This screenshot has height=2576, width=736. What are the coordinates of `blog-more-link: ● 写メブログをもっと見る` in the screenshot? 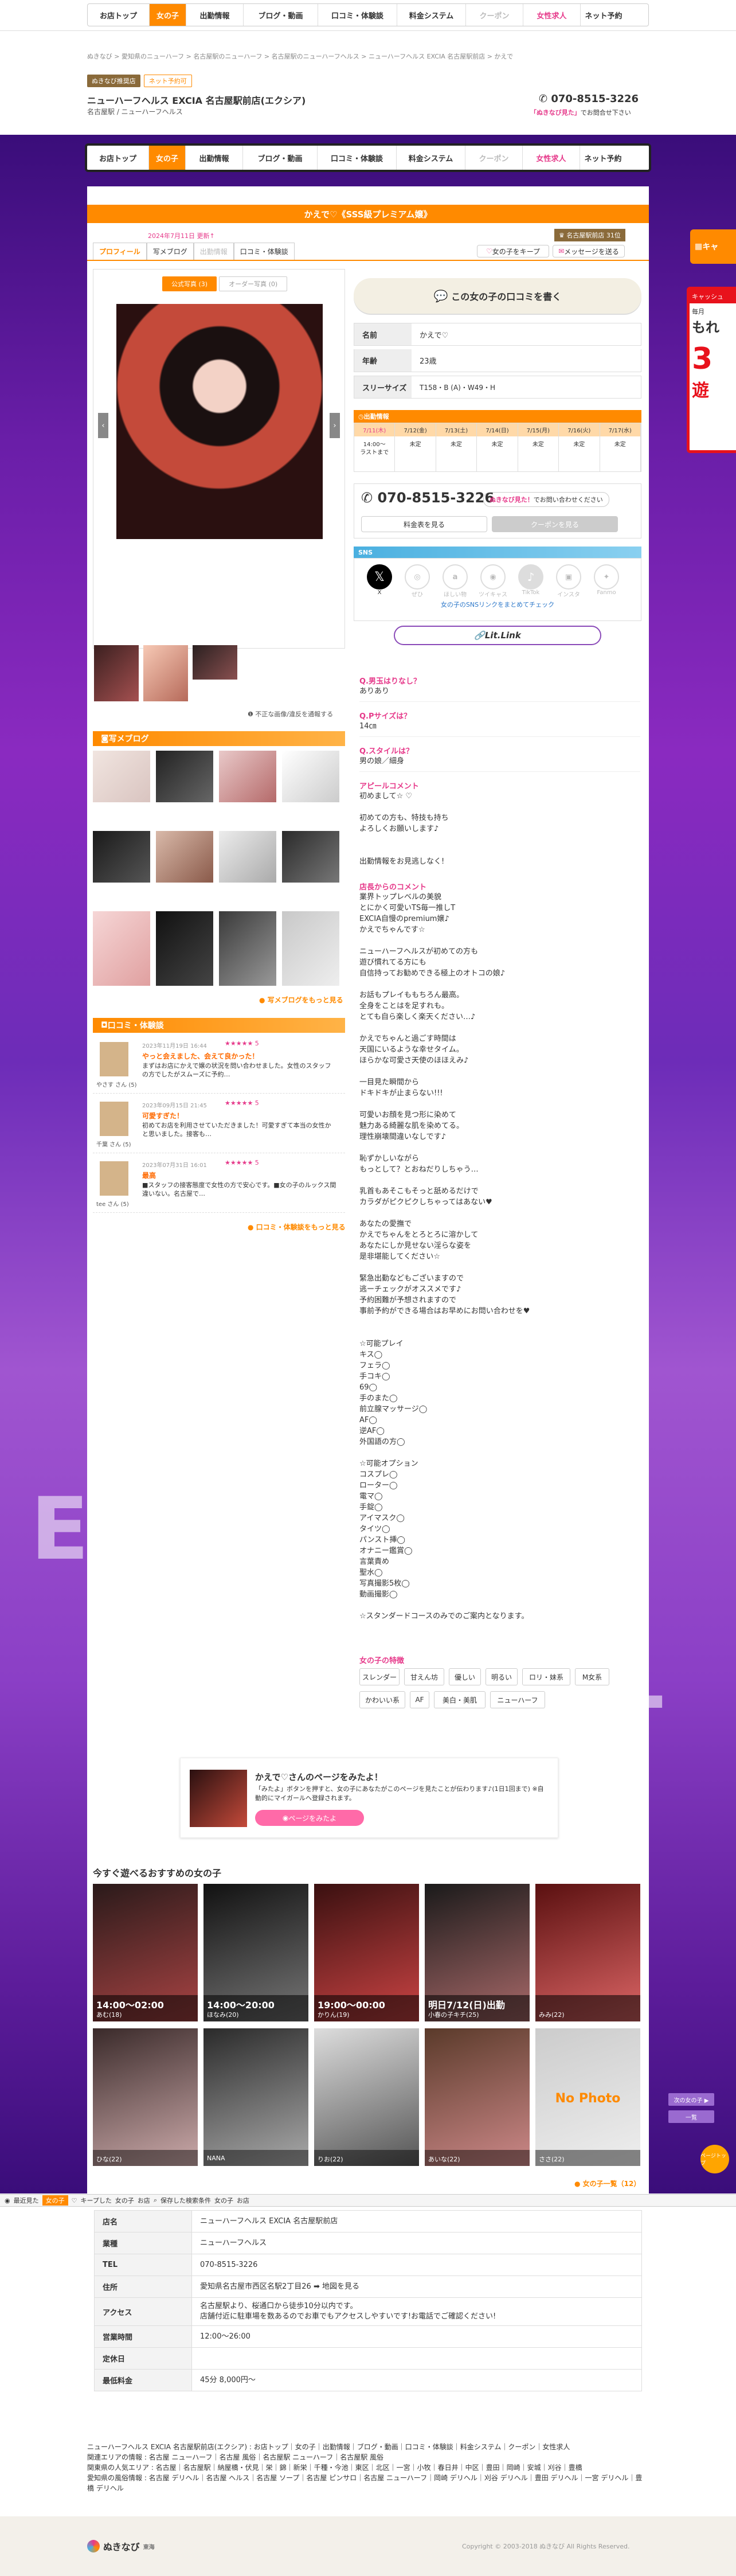 It's located at (301, 1000).